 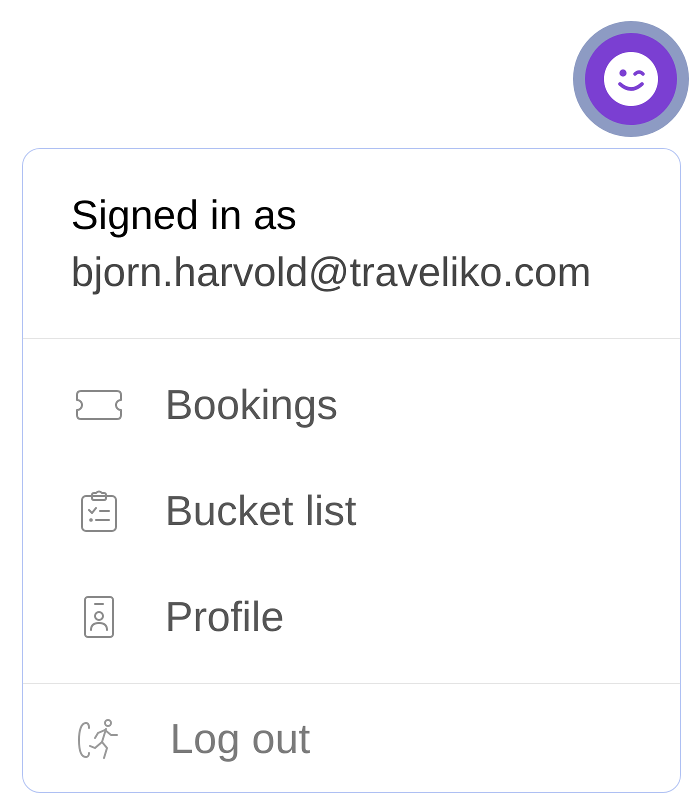 What do you see at coordinates (99, 405) in the screenshot?
I see `ticket-icon` at bounding box center [99, 405].